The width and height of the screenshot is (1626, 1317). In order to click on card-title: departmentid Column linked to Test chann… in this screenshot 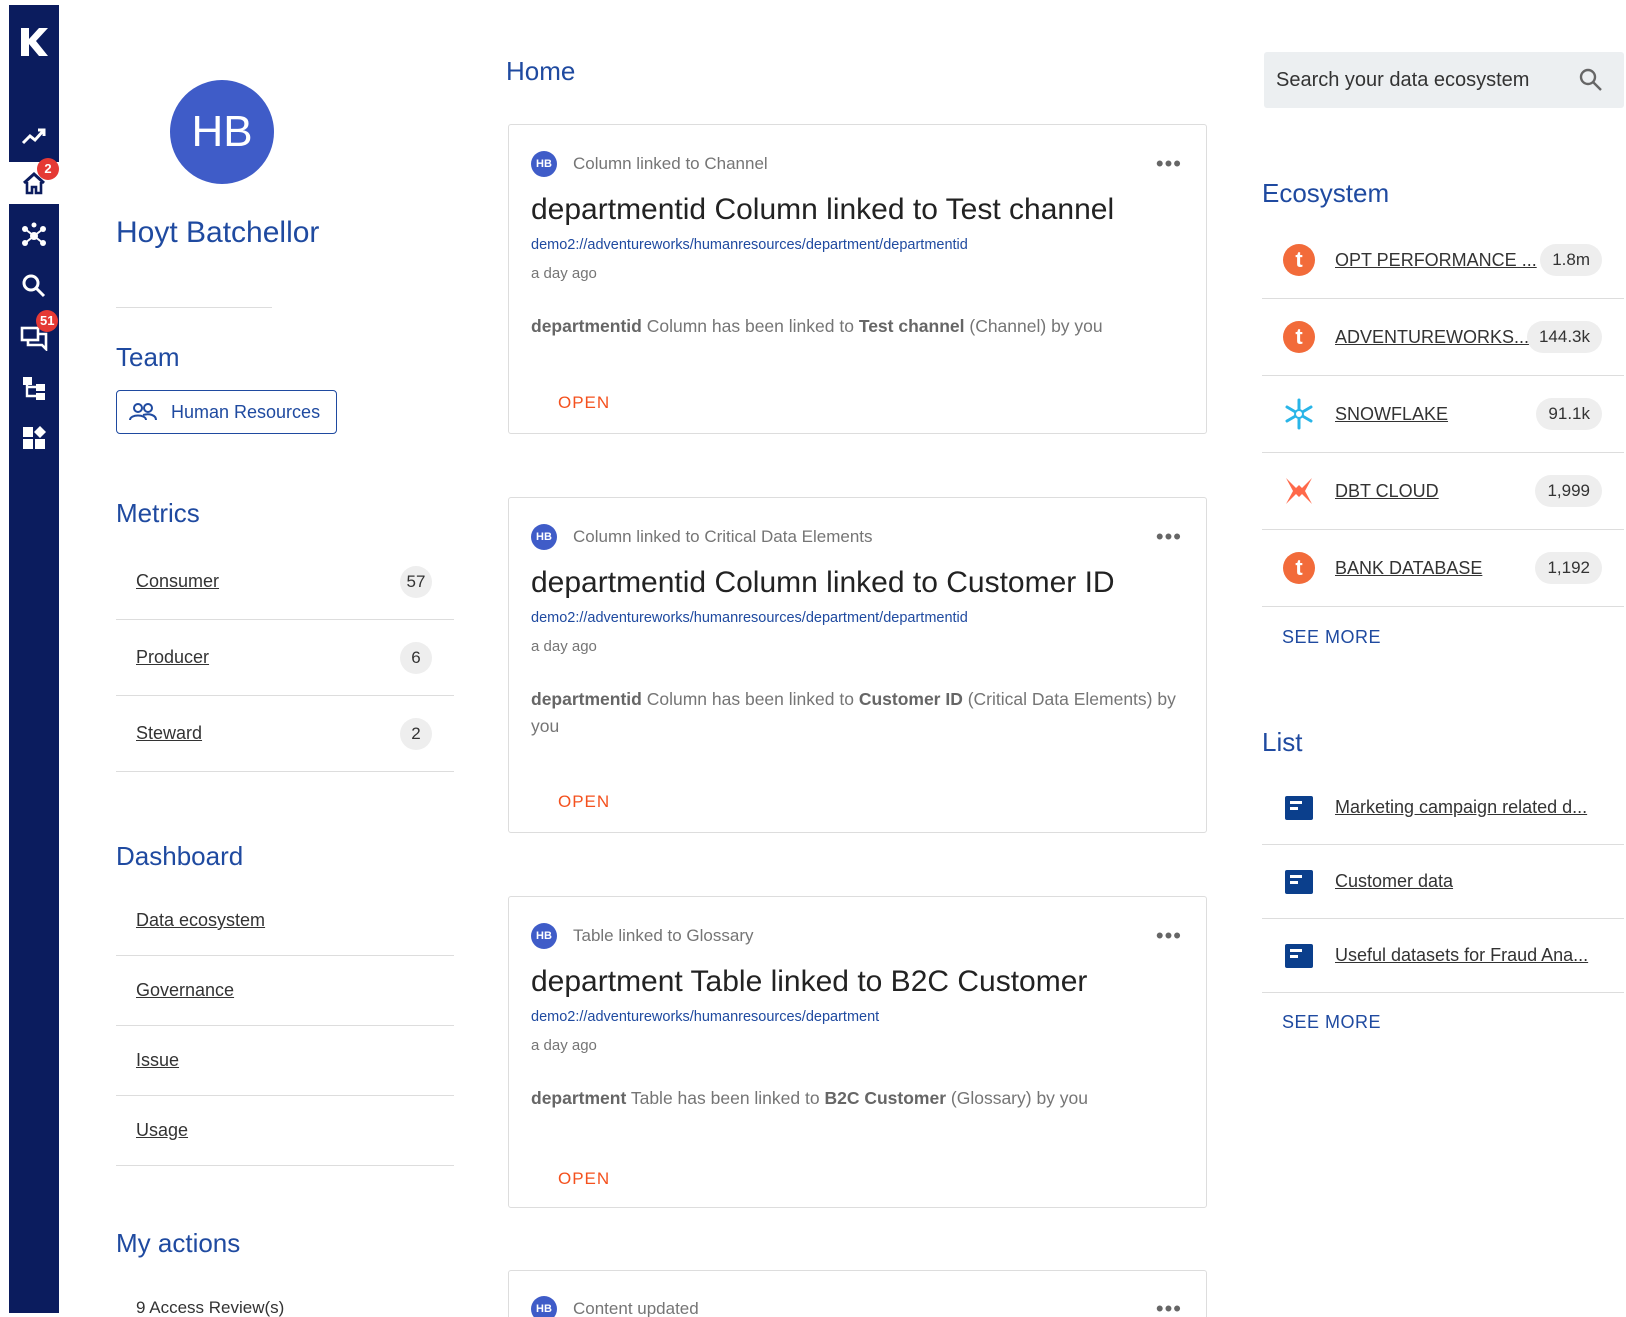, I will do `click(823, 209)`.